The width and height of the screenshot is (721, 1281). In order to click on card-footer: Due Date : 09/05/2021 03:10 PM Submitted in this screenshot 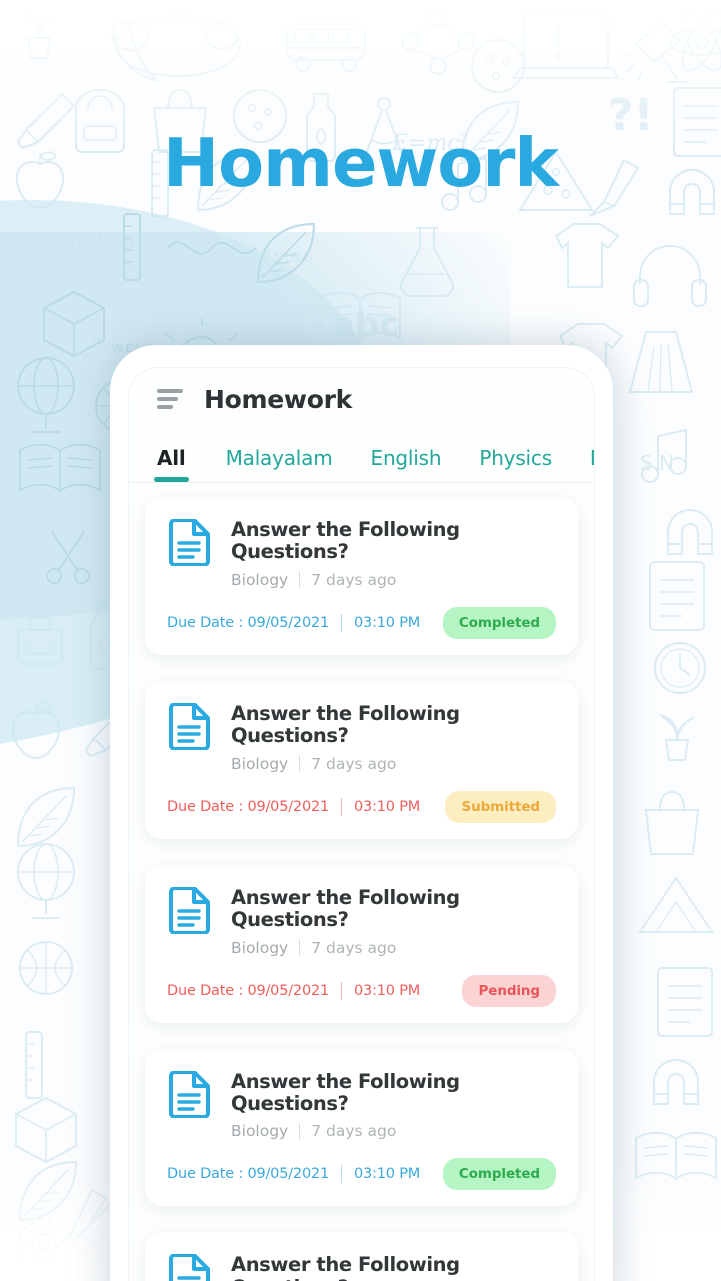, I will do `click(361, 806)`.